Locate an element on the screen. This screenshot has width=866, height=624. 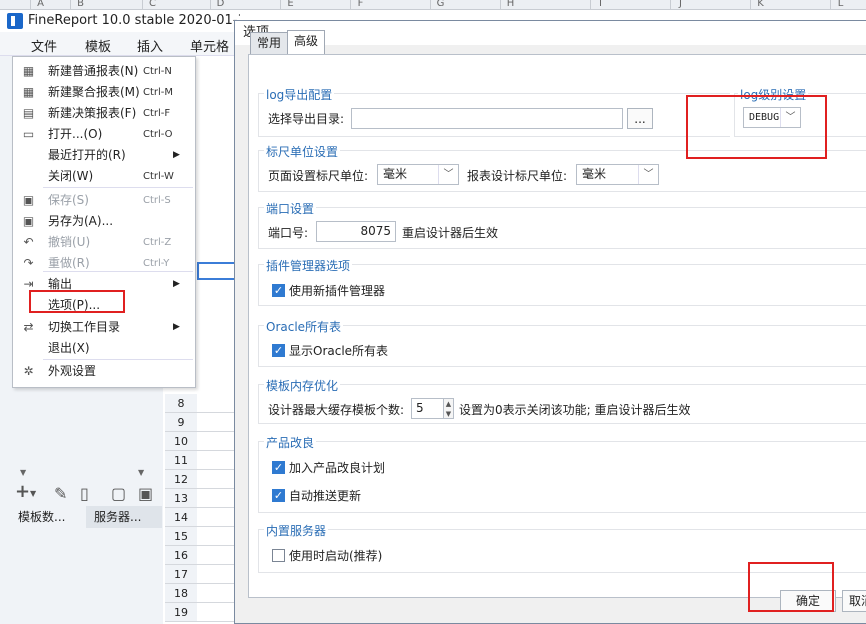
improve-plan-label: 加入产品改良计划 is located at coordinates (337, 468).